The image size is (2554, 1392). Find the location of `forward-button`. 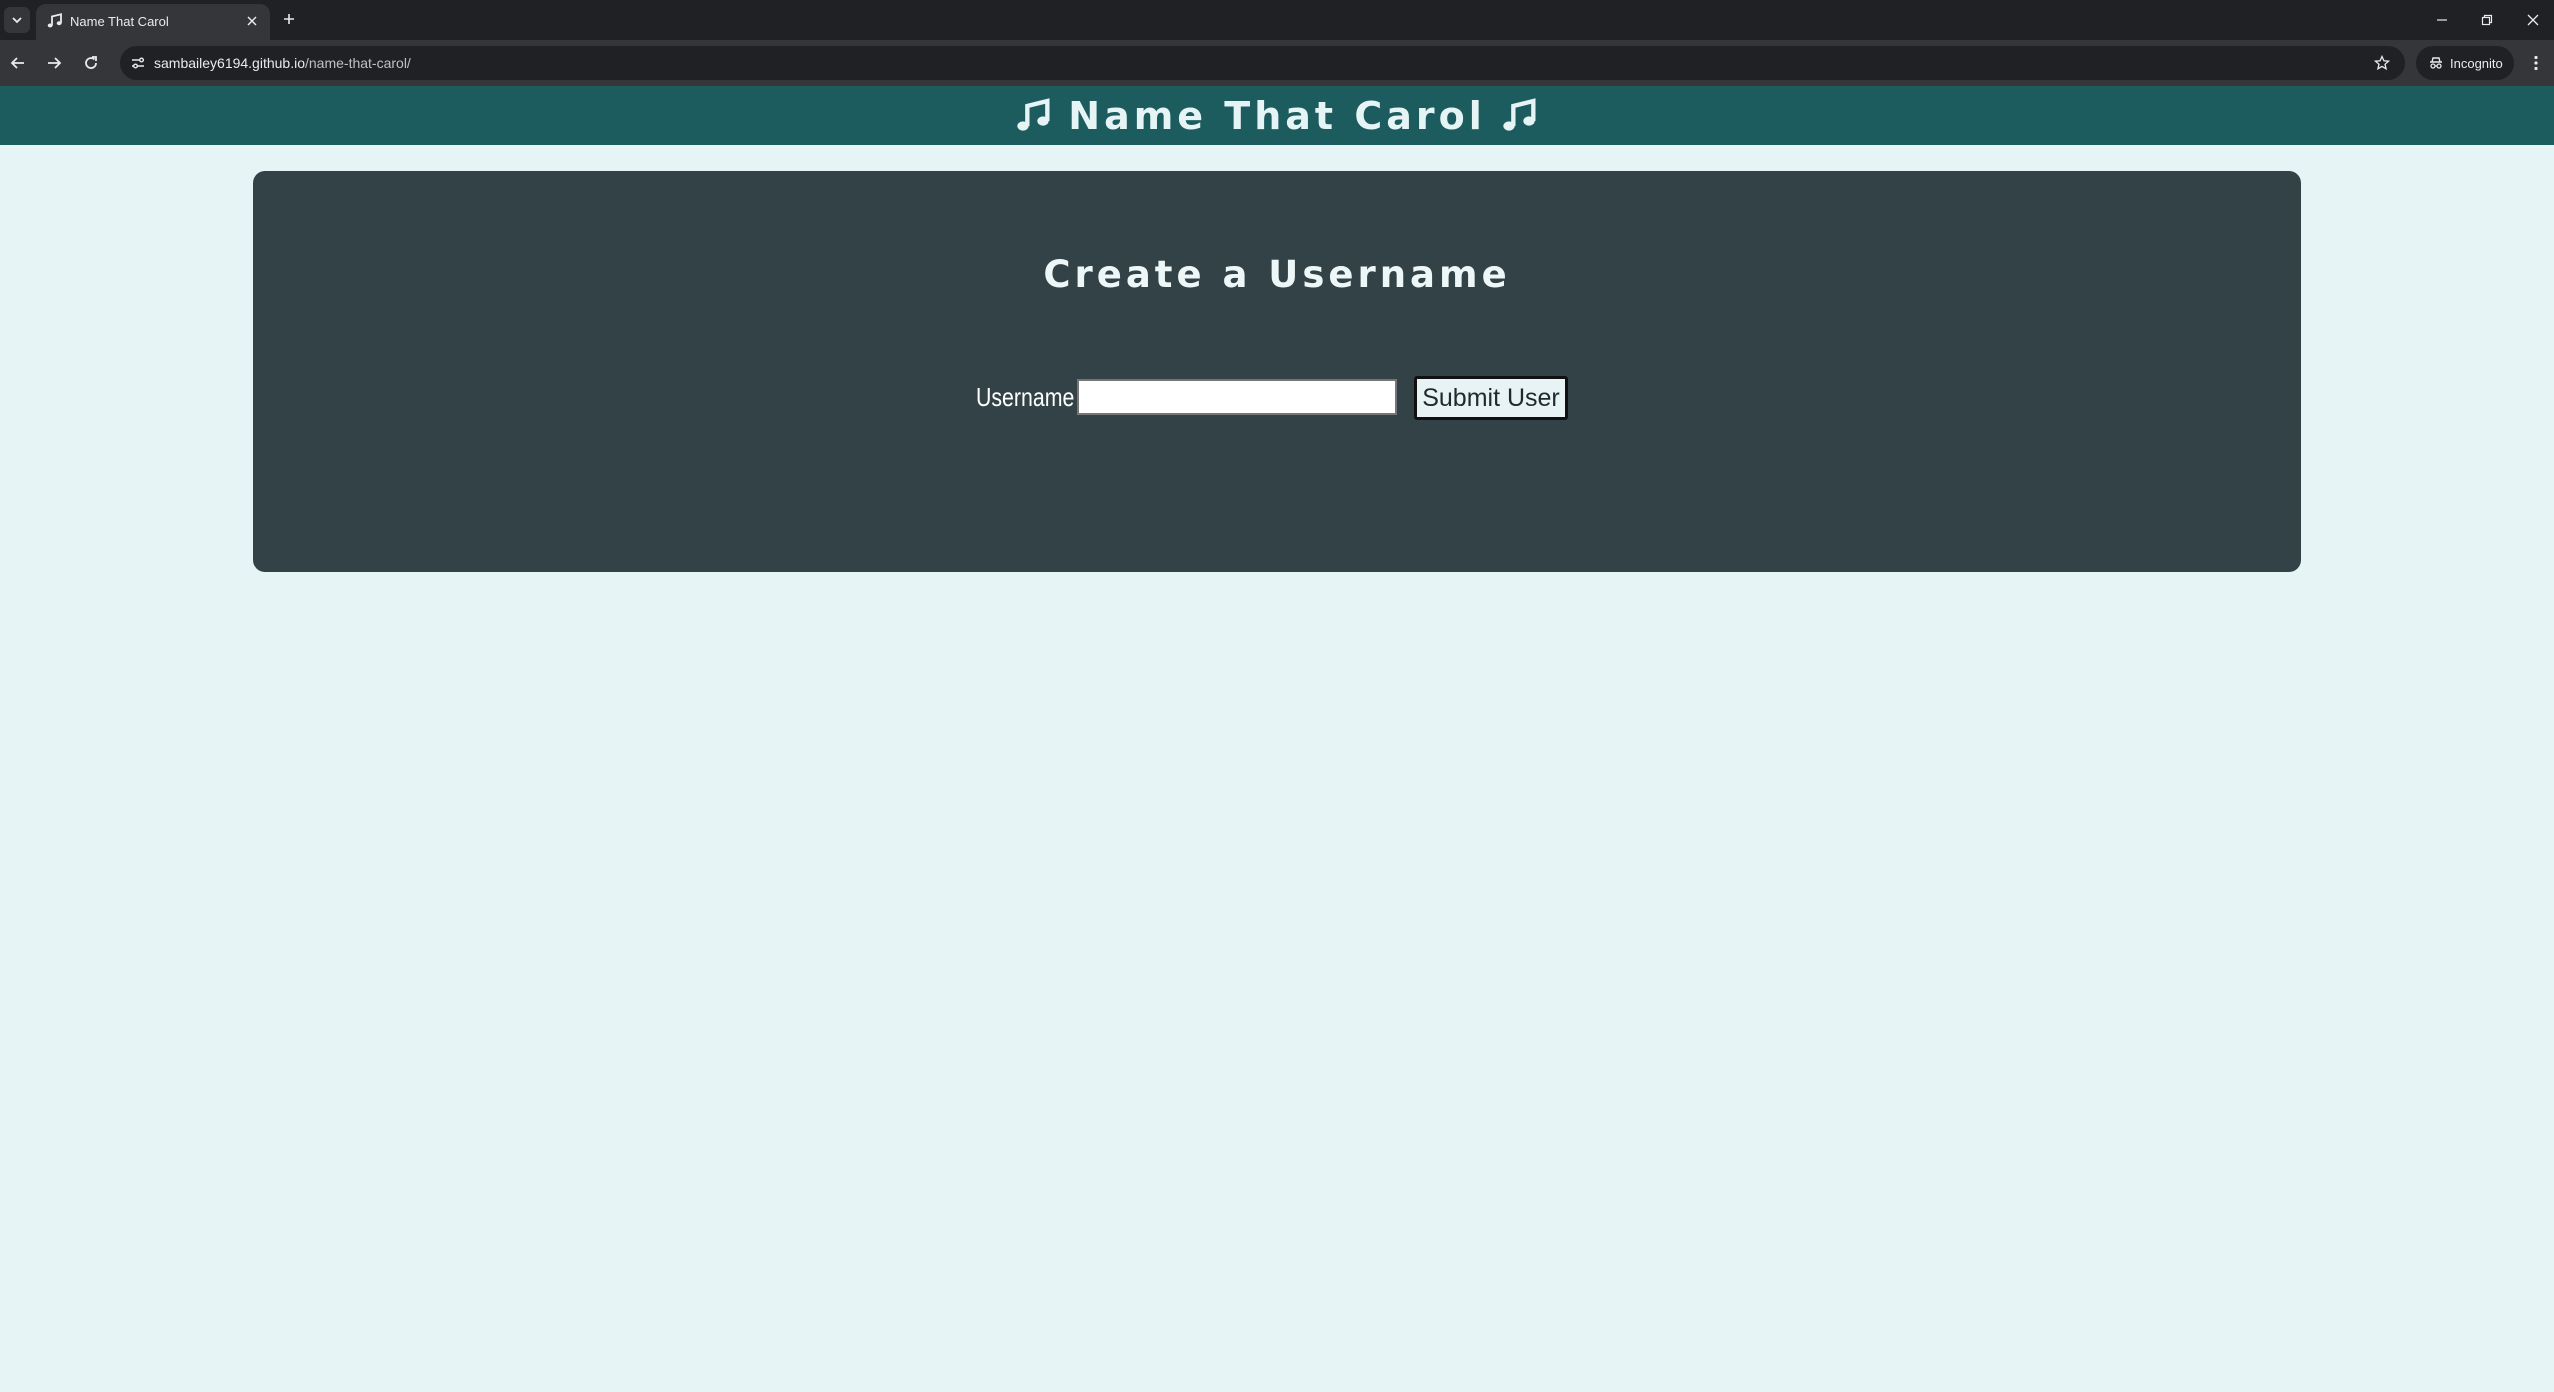

forward-button is located at coordinates (54, 63).